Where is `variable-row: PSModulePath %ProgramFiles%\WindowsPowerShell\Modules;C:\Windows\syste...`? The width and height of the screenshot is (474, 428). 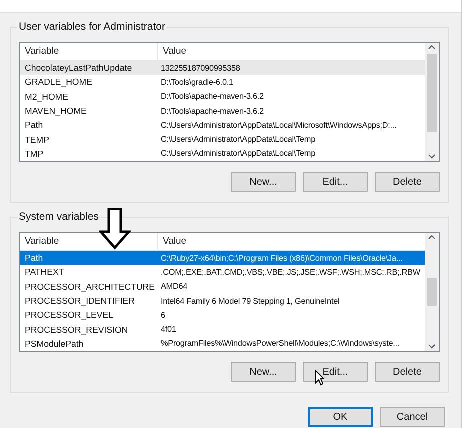 variable-row: PSModulePath %ProgramFiles%\WindowsPowerShell\Modules;C:\Windows\syste... is located at coordinates (222, 343).